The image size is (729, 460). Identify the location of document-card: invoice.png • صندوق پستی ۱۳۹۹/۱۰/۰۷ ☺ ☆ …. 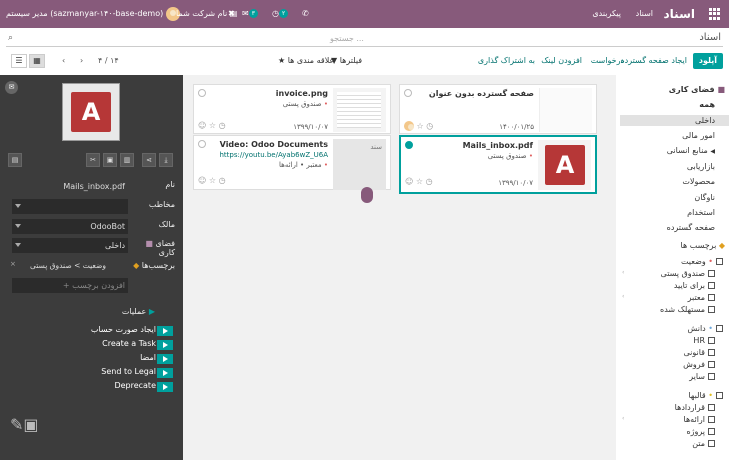
(292, 109).